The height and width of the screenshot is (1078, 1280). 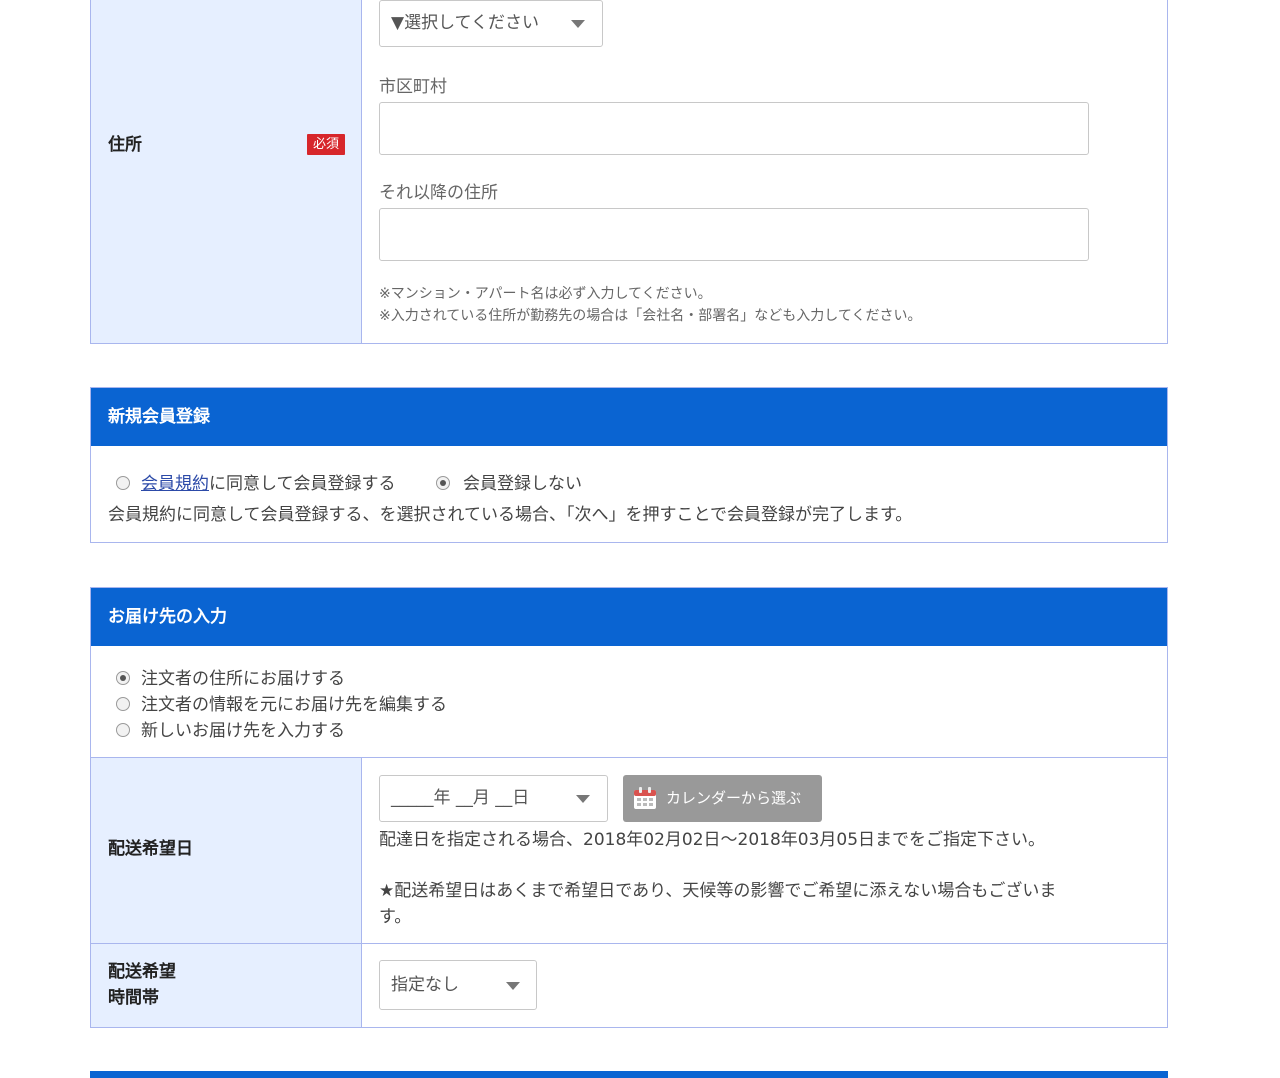 What do you see at coordinates (123, 483) in the screenshot?
I see `radio-register` at bounding box center [123, 483].